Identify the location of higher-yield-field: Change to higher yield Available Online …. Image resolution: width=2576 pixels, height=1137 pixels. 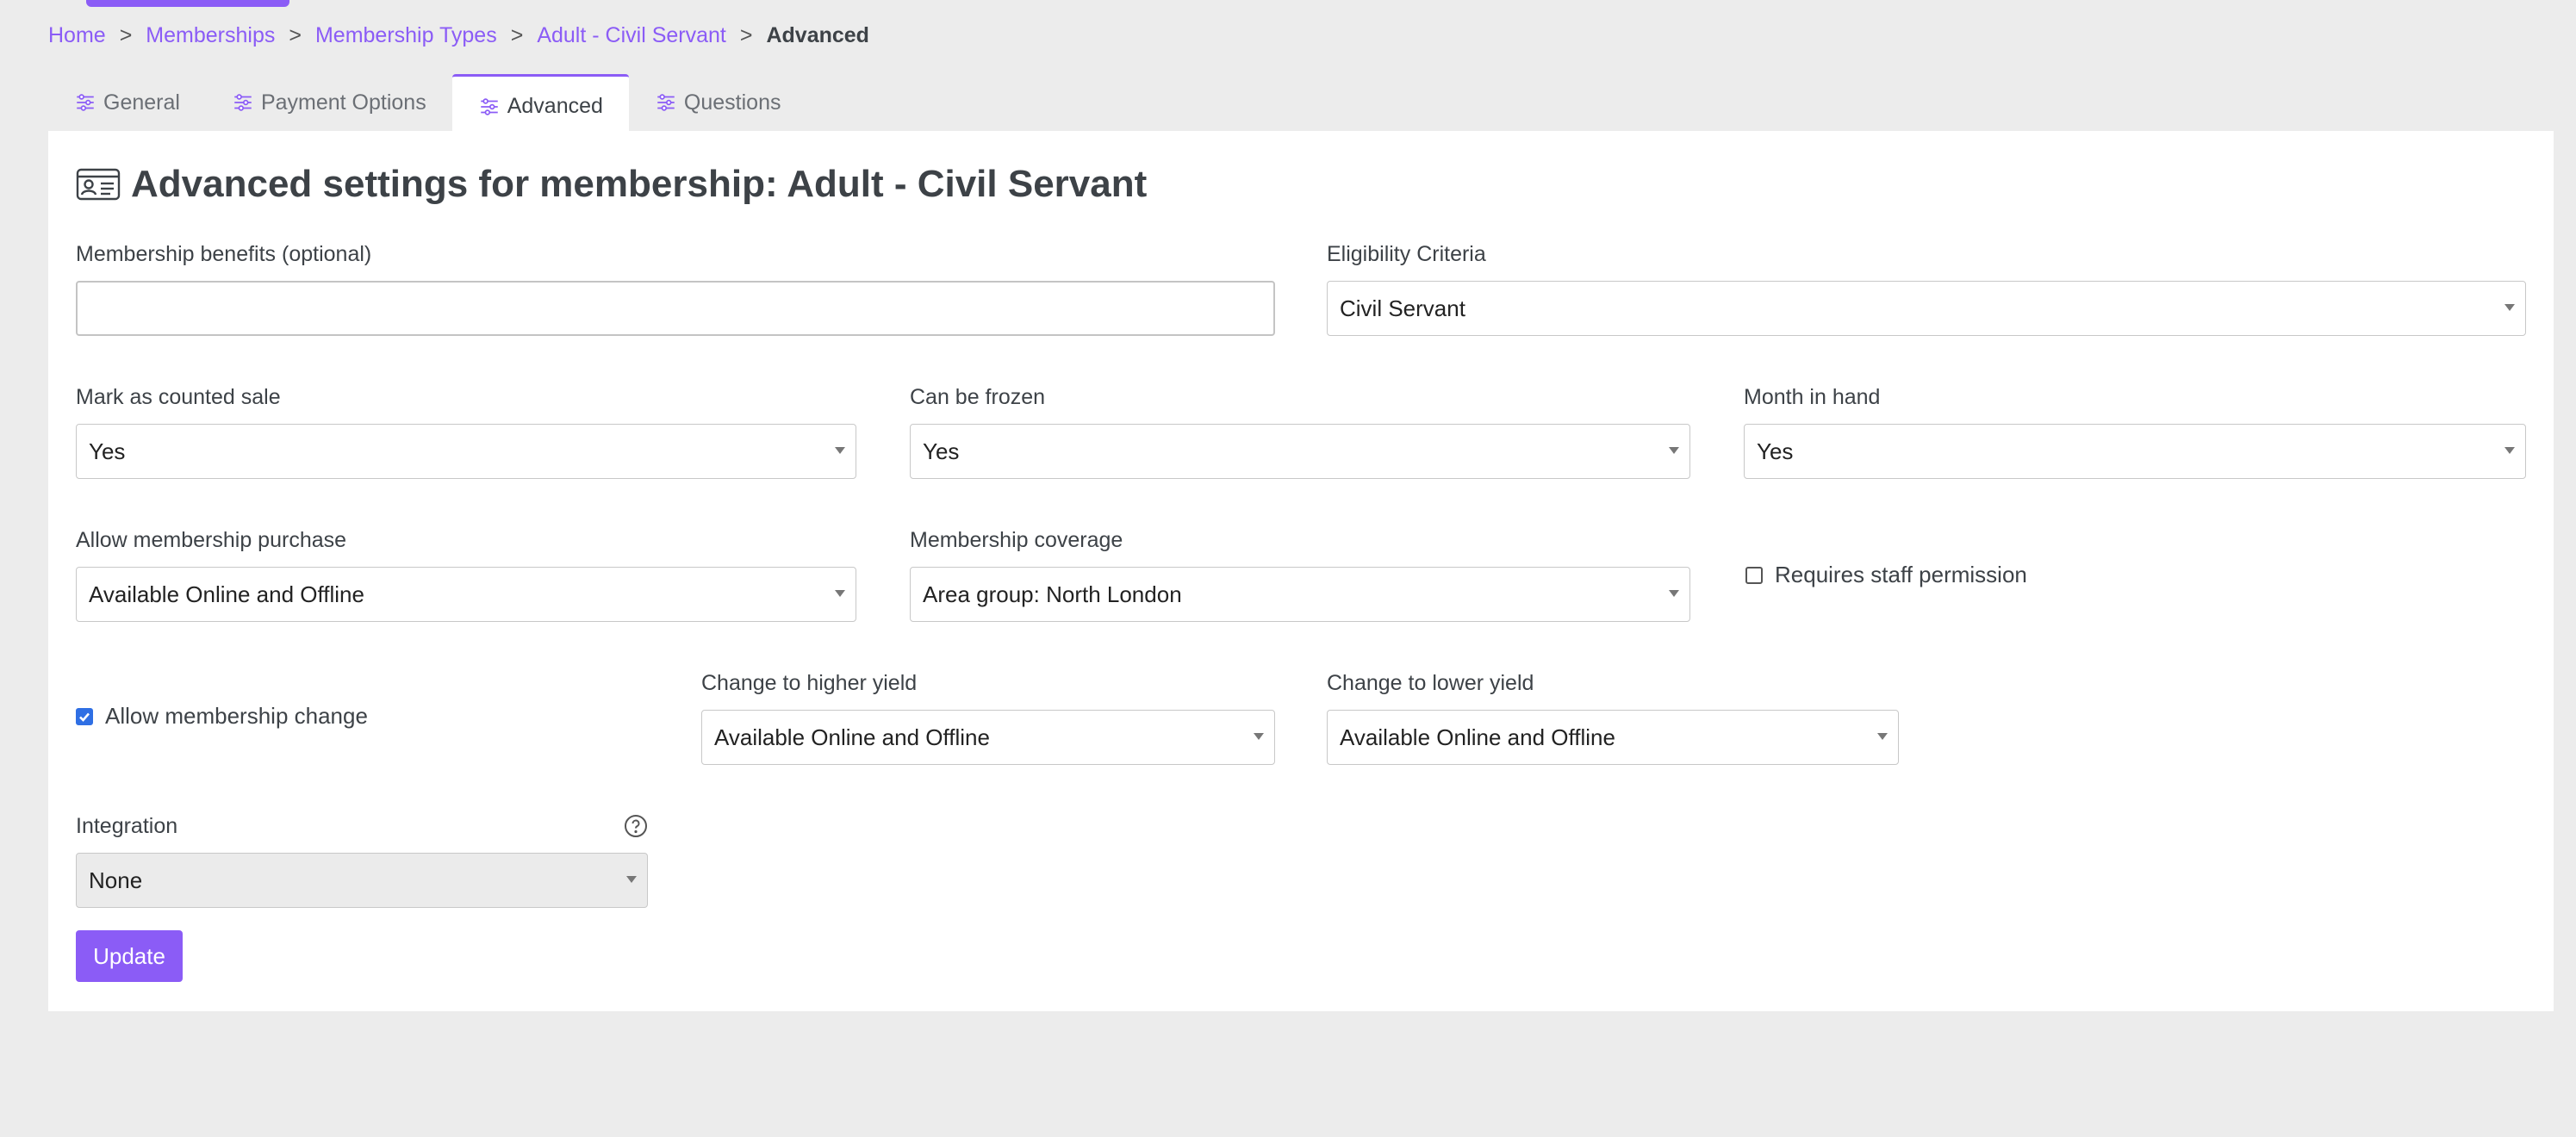
(988, 716).